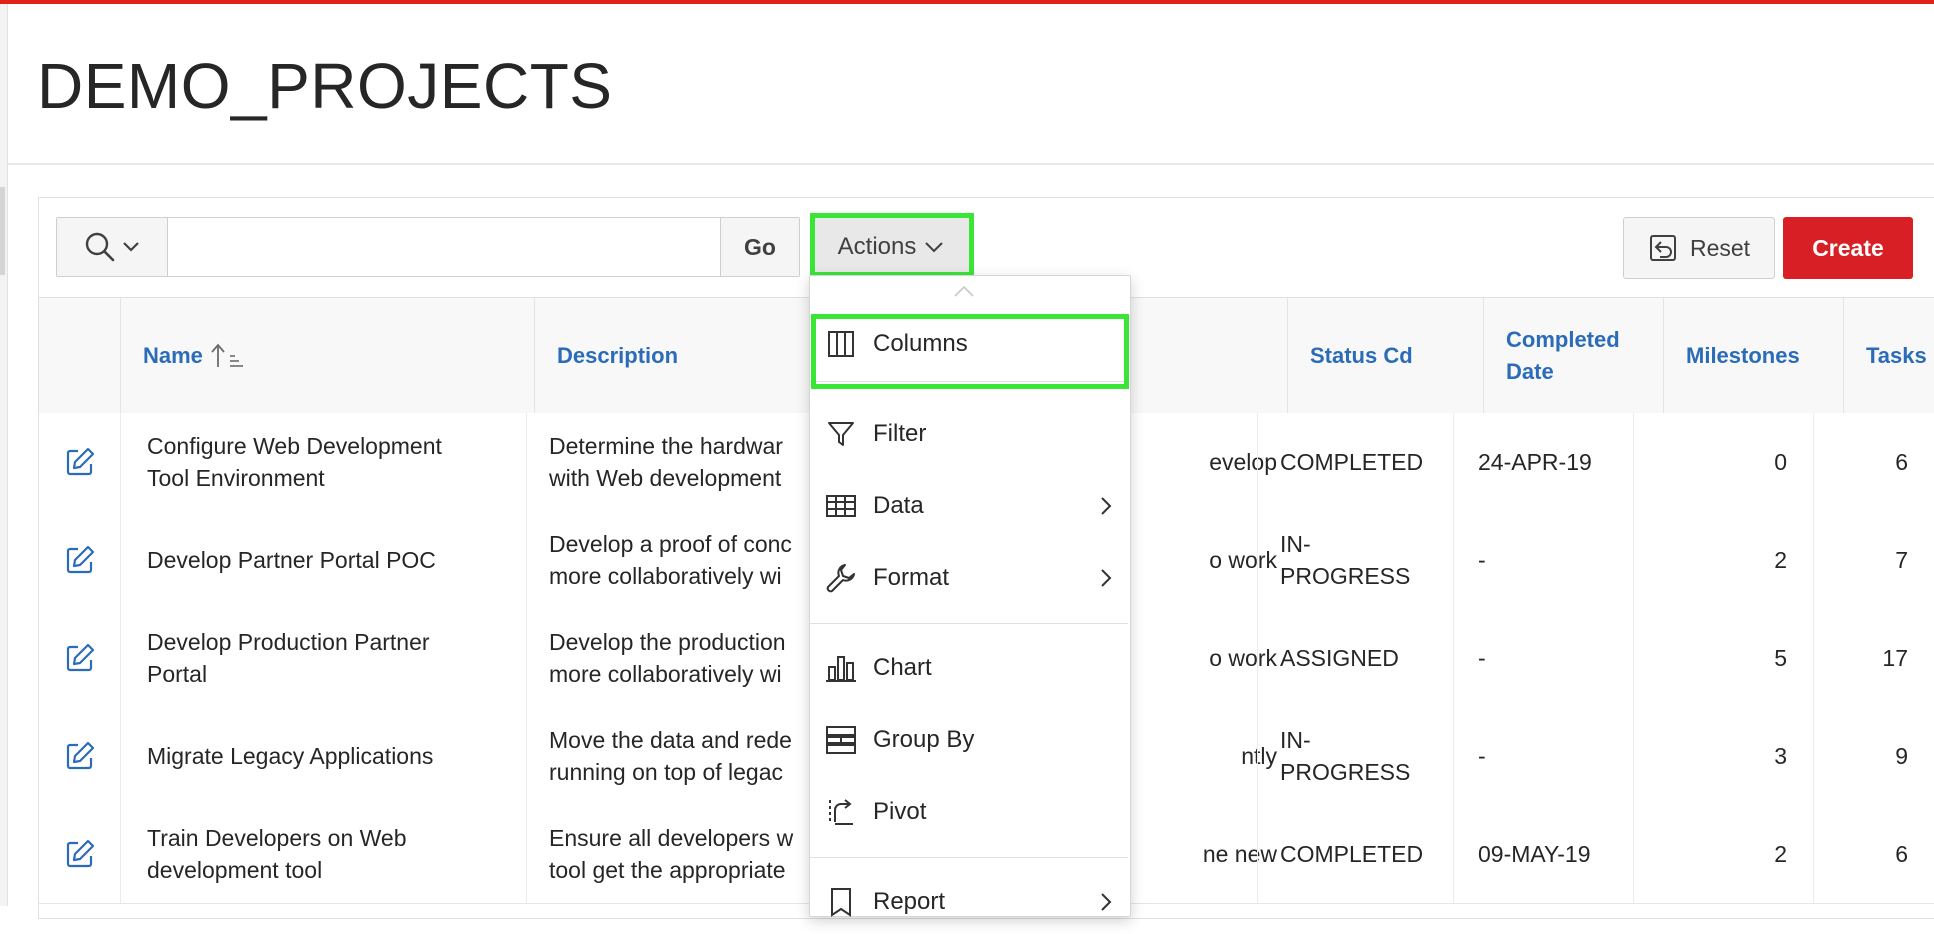 Image resolution: width=1934 pixels, height=934 pixels. Describe the element at coordinates (1361, 355) in the screenshot. I see `column-header-label: Status Cd` at that location.